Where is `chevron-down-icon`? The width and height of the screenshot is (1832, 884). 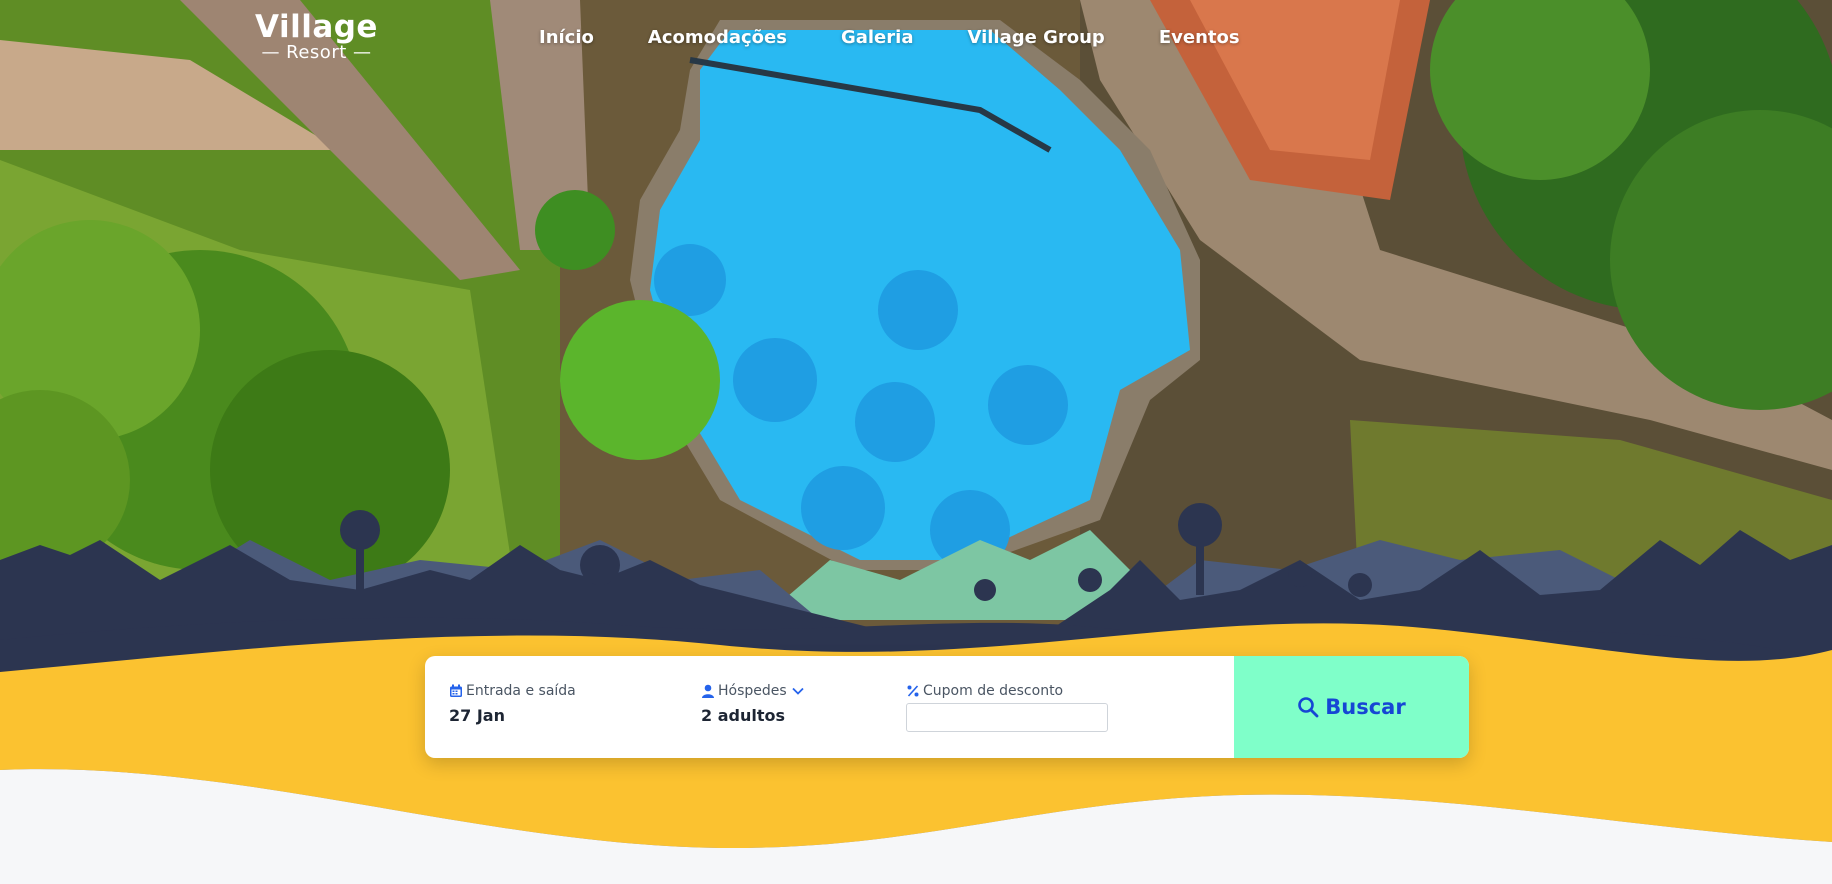
chevron-down-icon is located at coordinates (798, 691).